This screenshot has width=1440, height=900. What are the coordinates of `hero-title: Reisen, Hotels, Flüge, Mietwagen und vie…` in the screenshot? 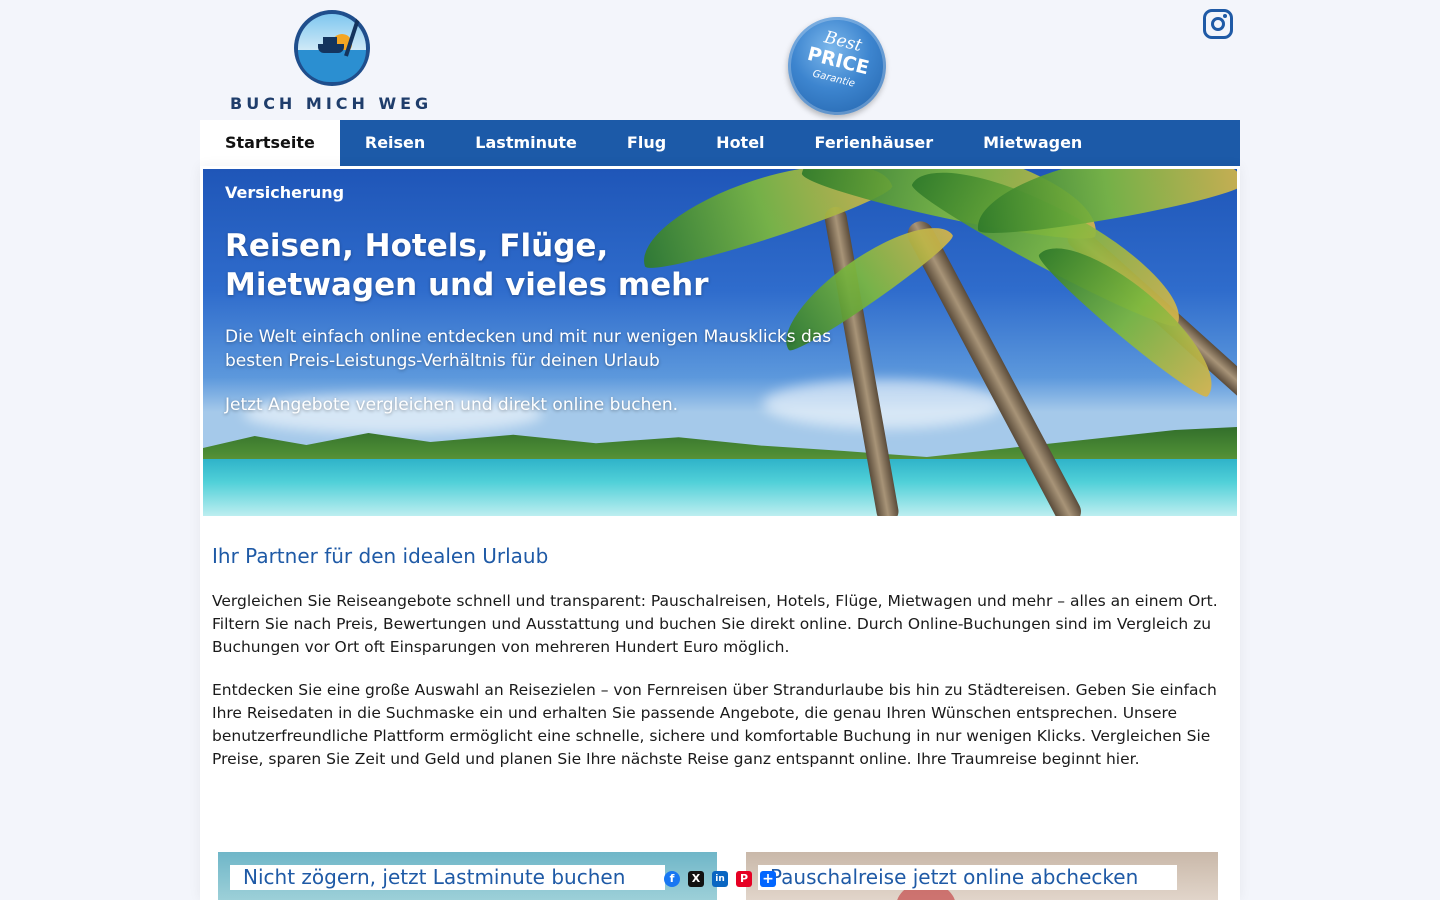 It's located at (467, 265).